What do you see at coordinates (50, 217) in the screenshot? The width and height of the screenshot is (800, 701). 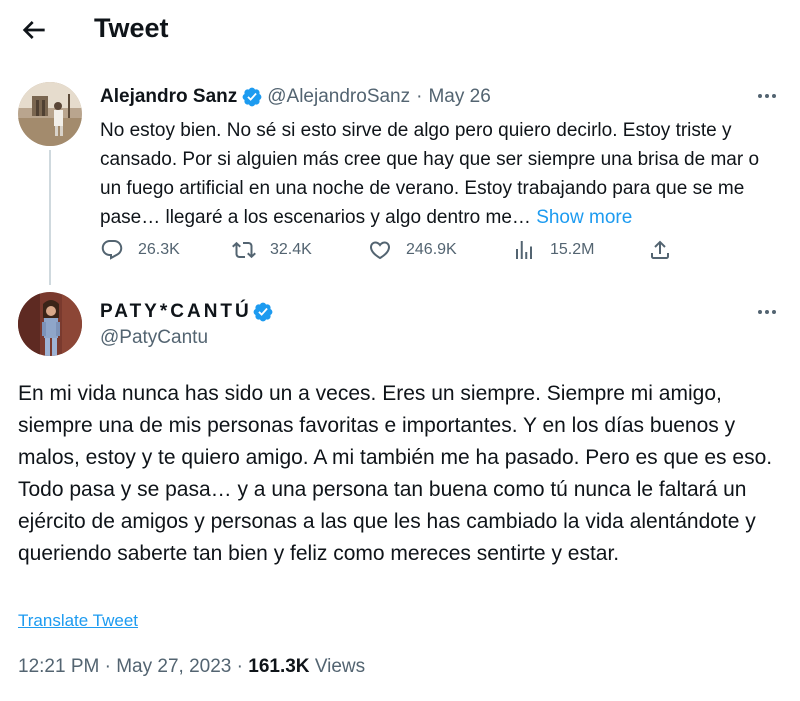 I see `thread-connector-line` at bounding box center [50, 217].